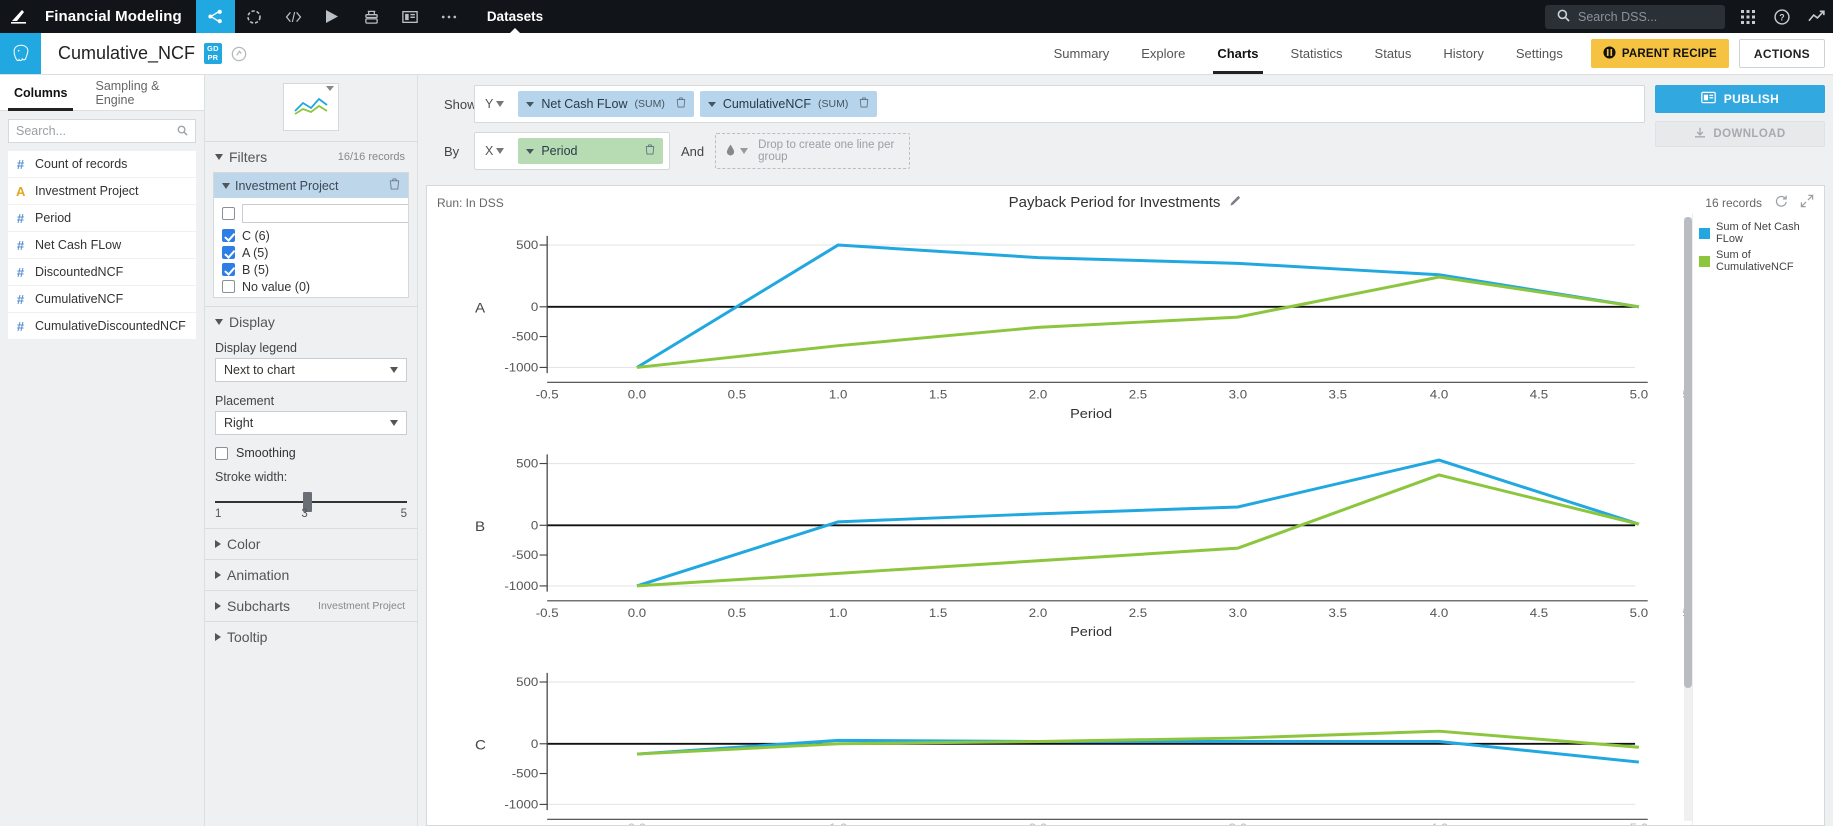 Image resolution: width=1833 pixels, height=826 pixels. What do you see at coordinates (371, 16) in the screenshot?
I see `automation-icon` at bounding box center [371, 16].